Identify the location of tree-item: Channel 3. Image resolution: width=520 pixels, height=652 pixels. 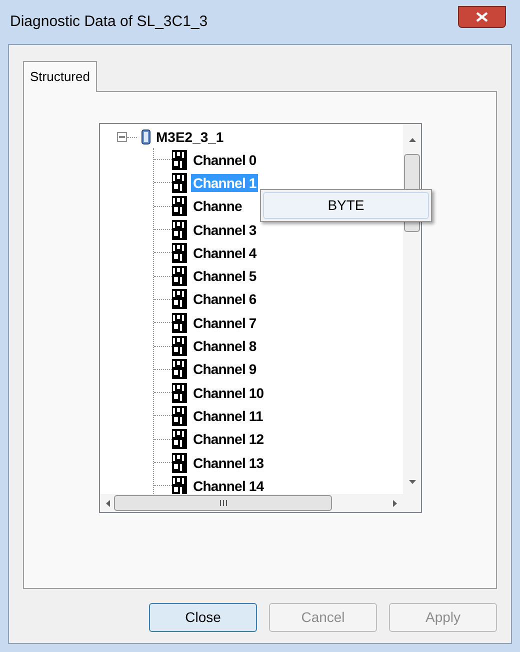
(224, 229).